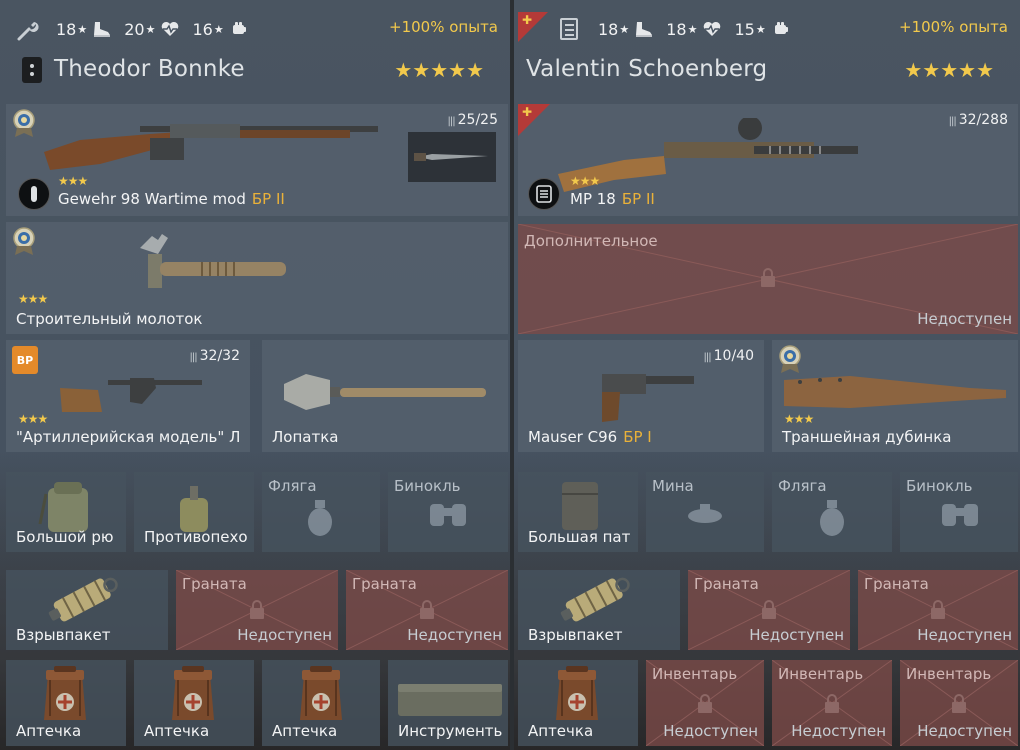 This screenshot has width=1020, height=750. Describe the element at coordinates (978, 120) in the screenshot. I see `ammo-count: ||| 32/288` at that location.